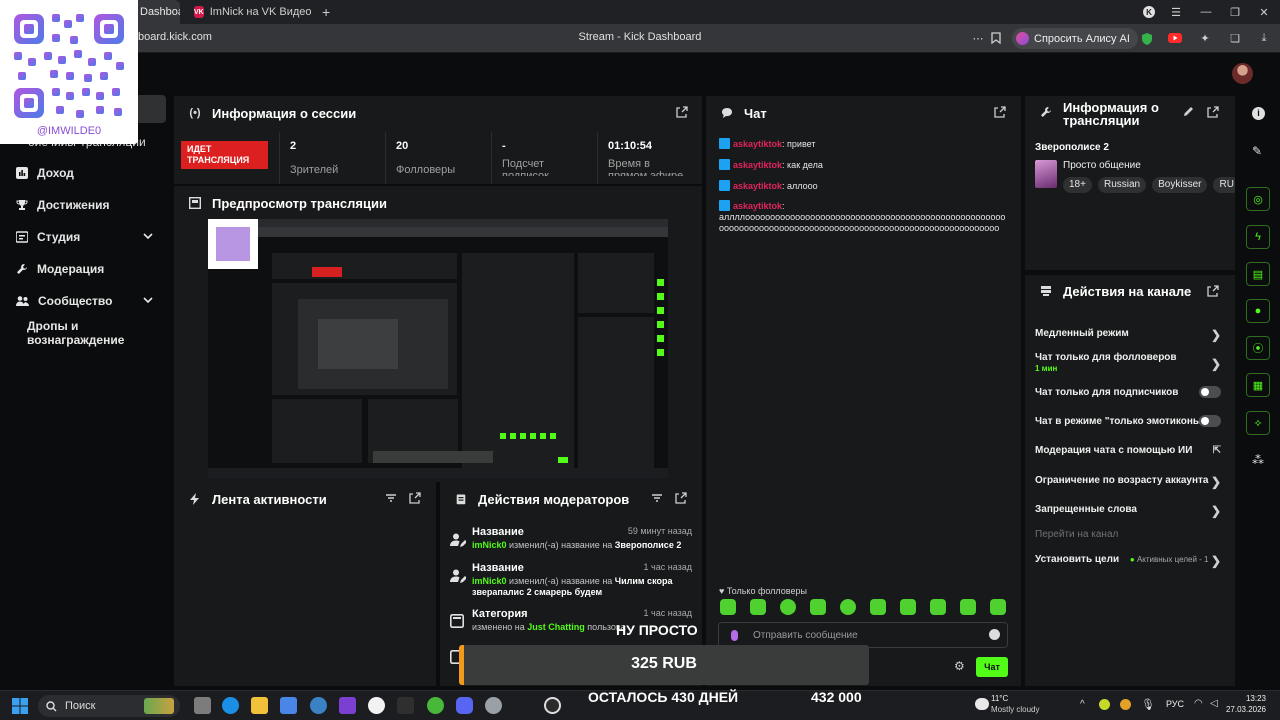 Image resolution: width=1280 pixels, height=720 pixels. I want to click on info-icon: i, so click(1258, 113).